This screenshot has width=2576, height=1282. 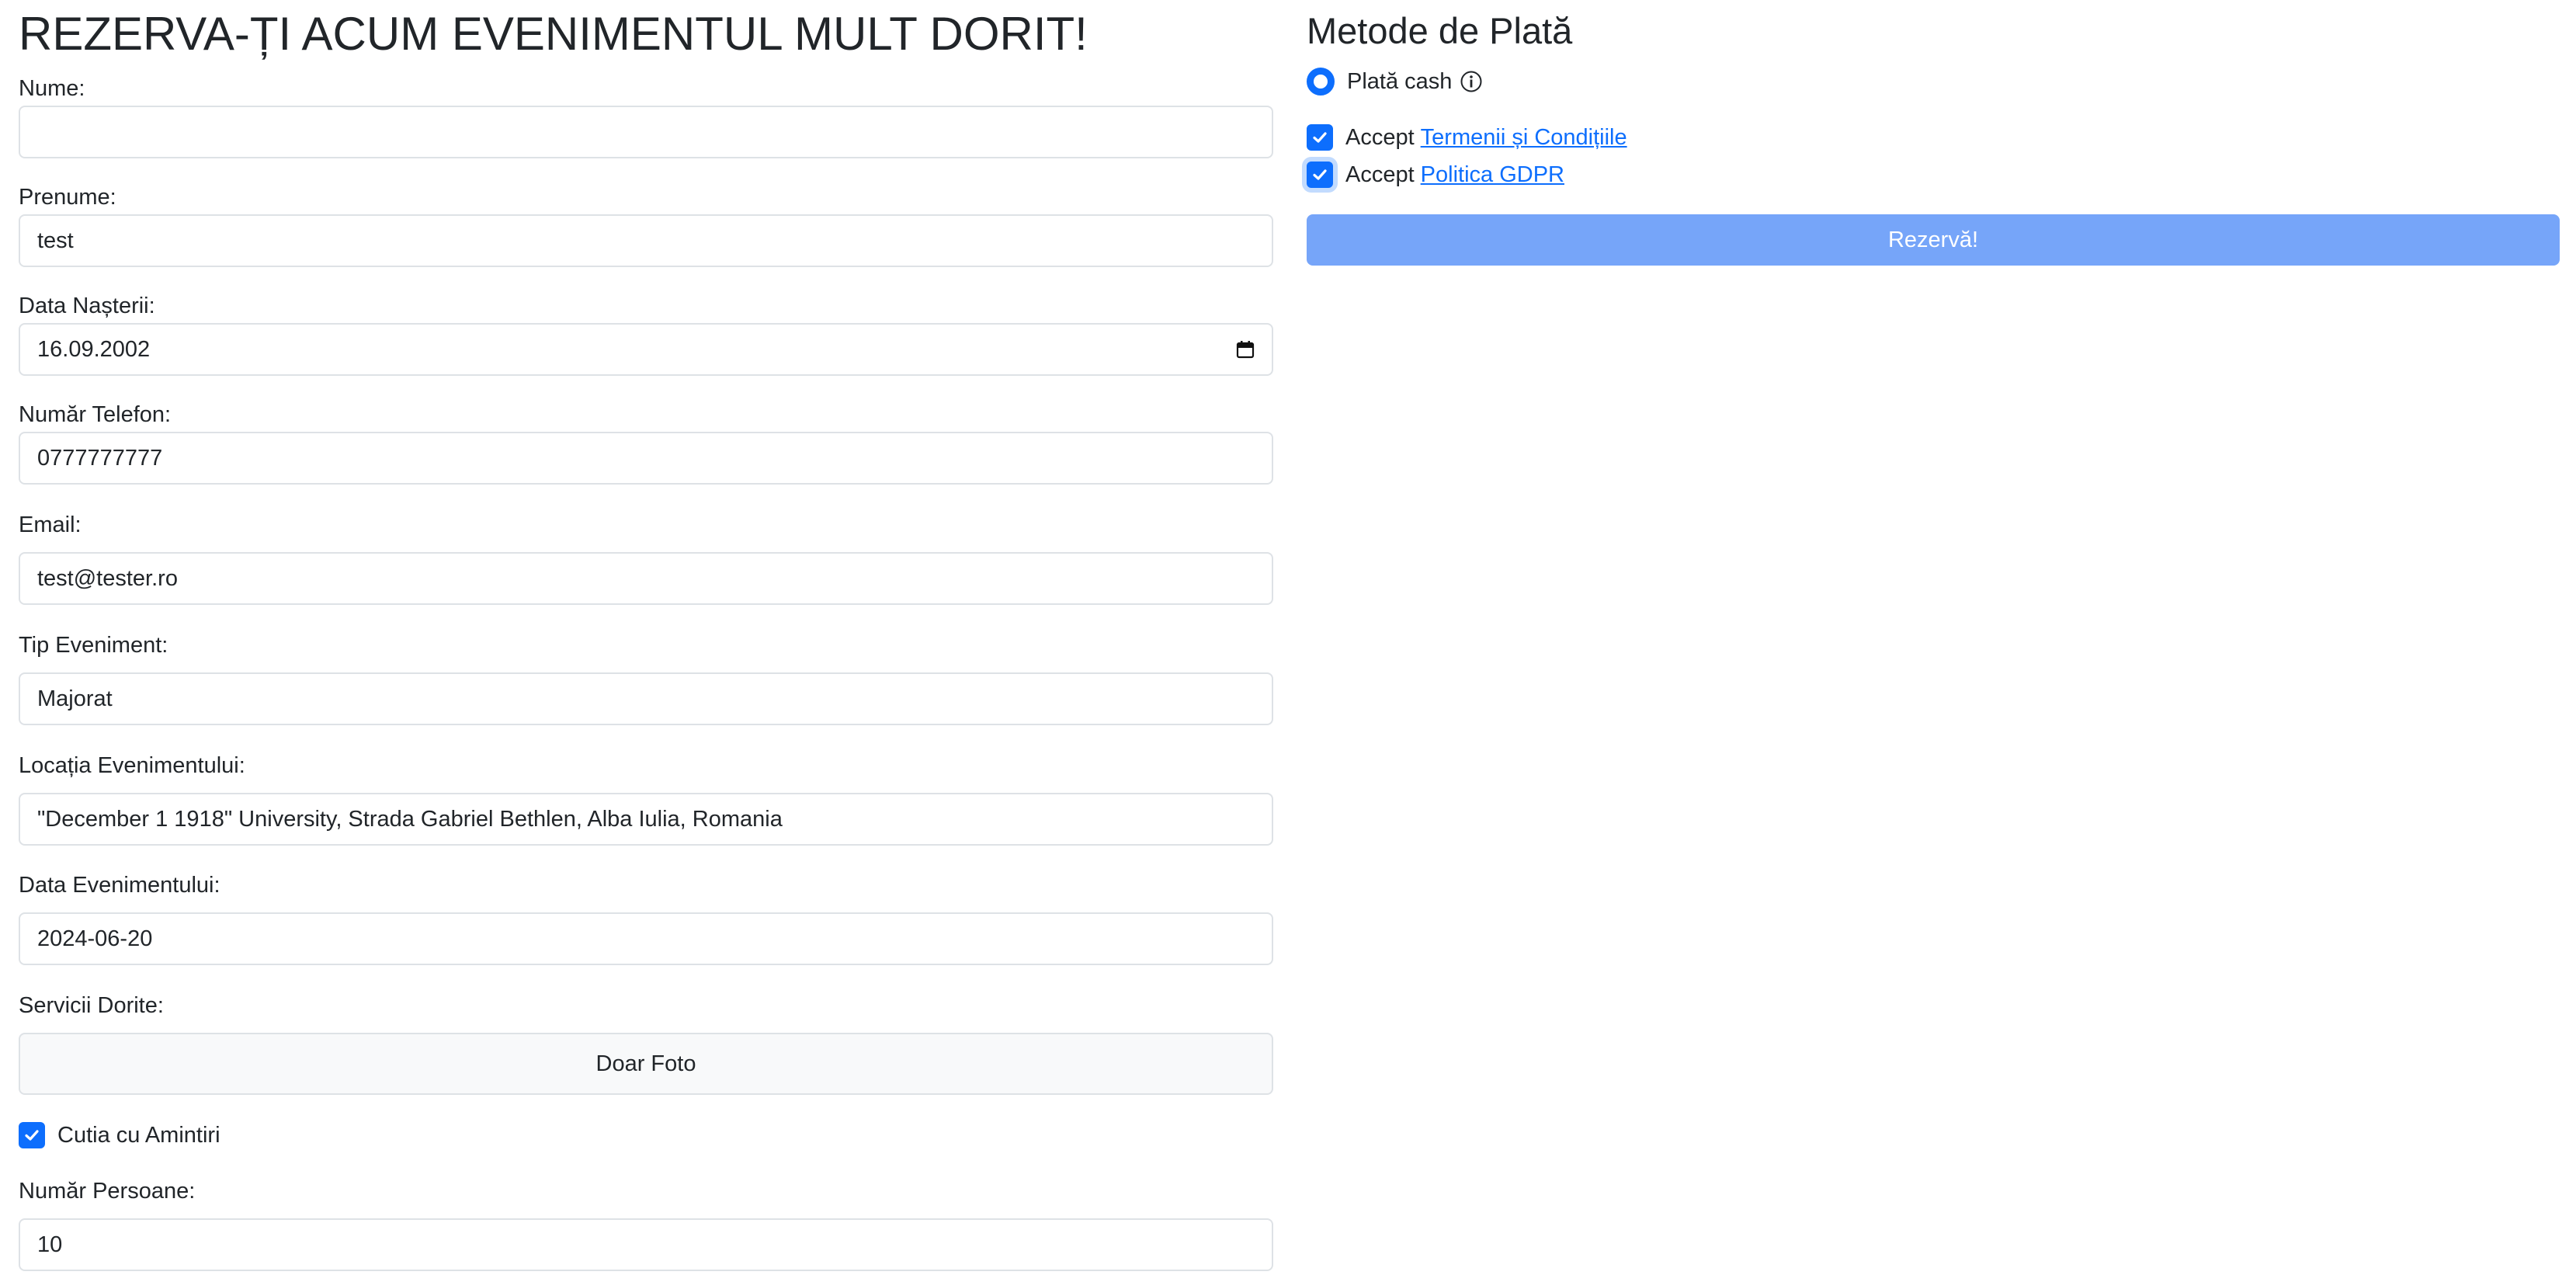 I want to click on data-nasterii-label: Data Nașterii:, so click(x=87, y=306).